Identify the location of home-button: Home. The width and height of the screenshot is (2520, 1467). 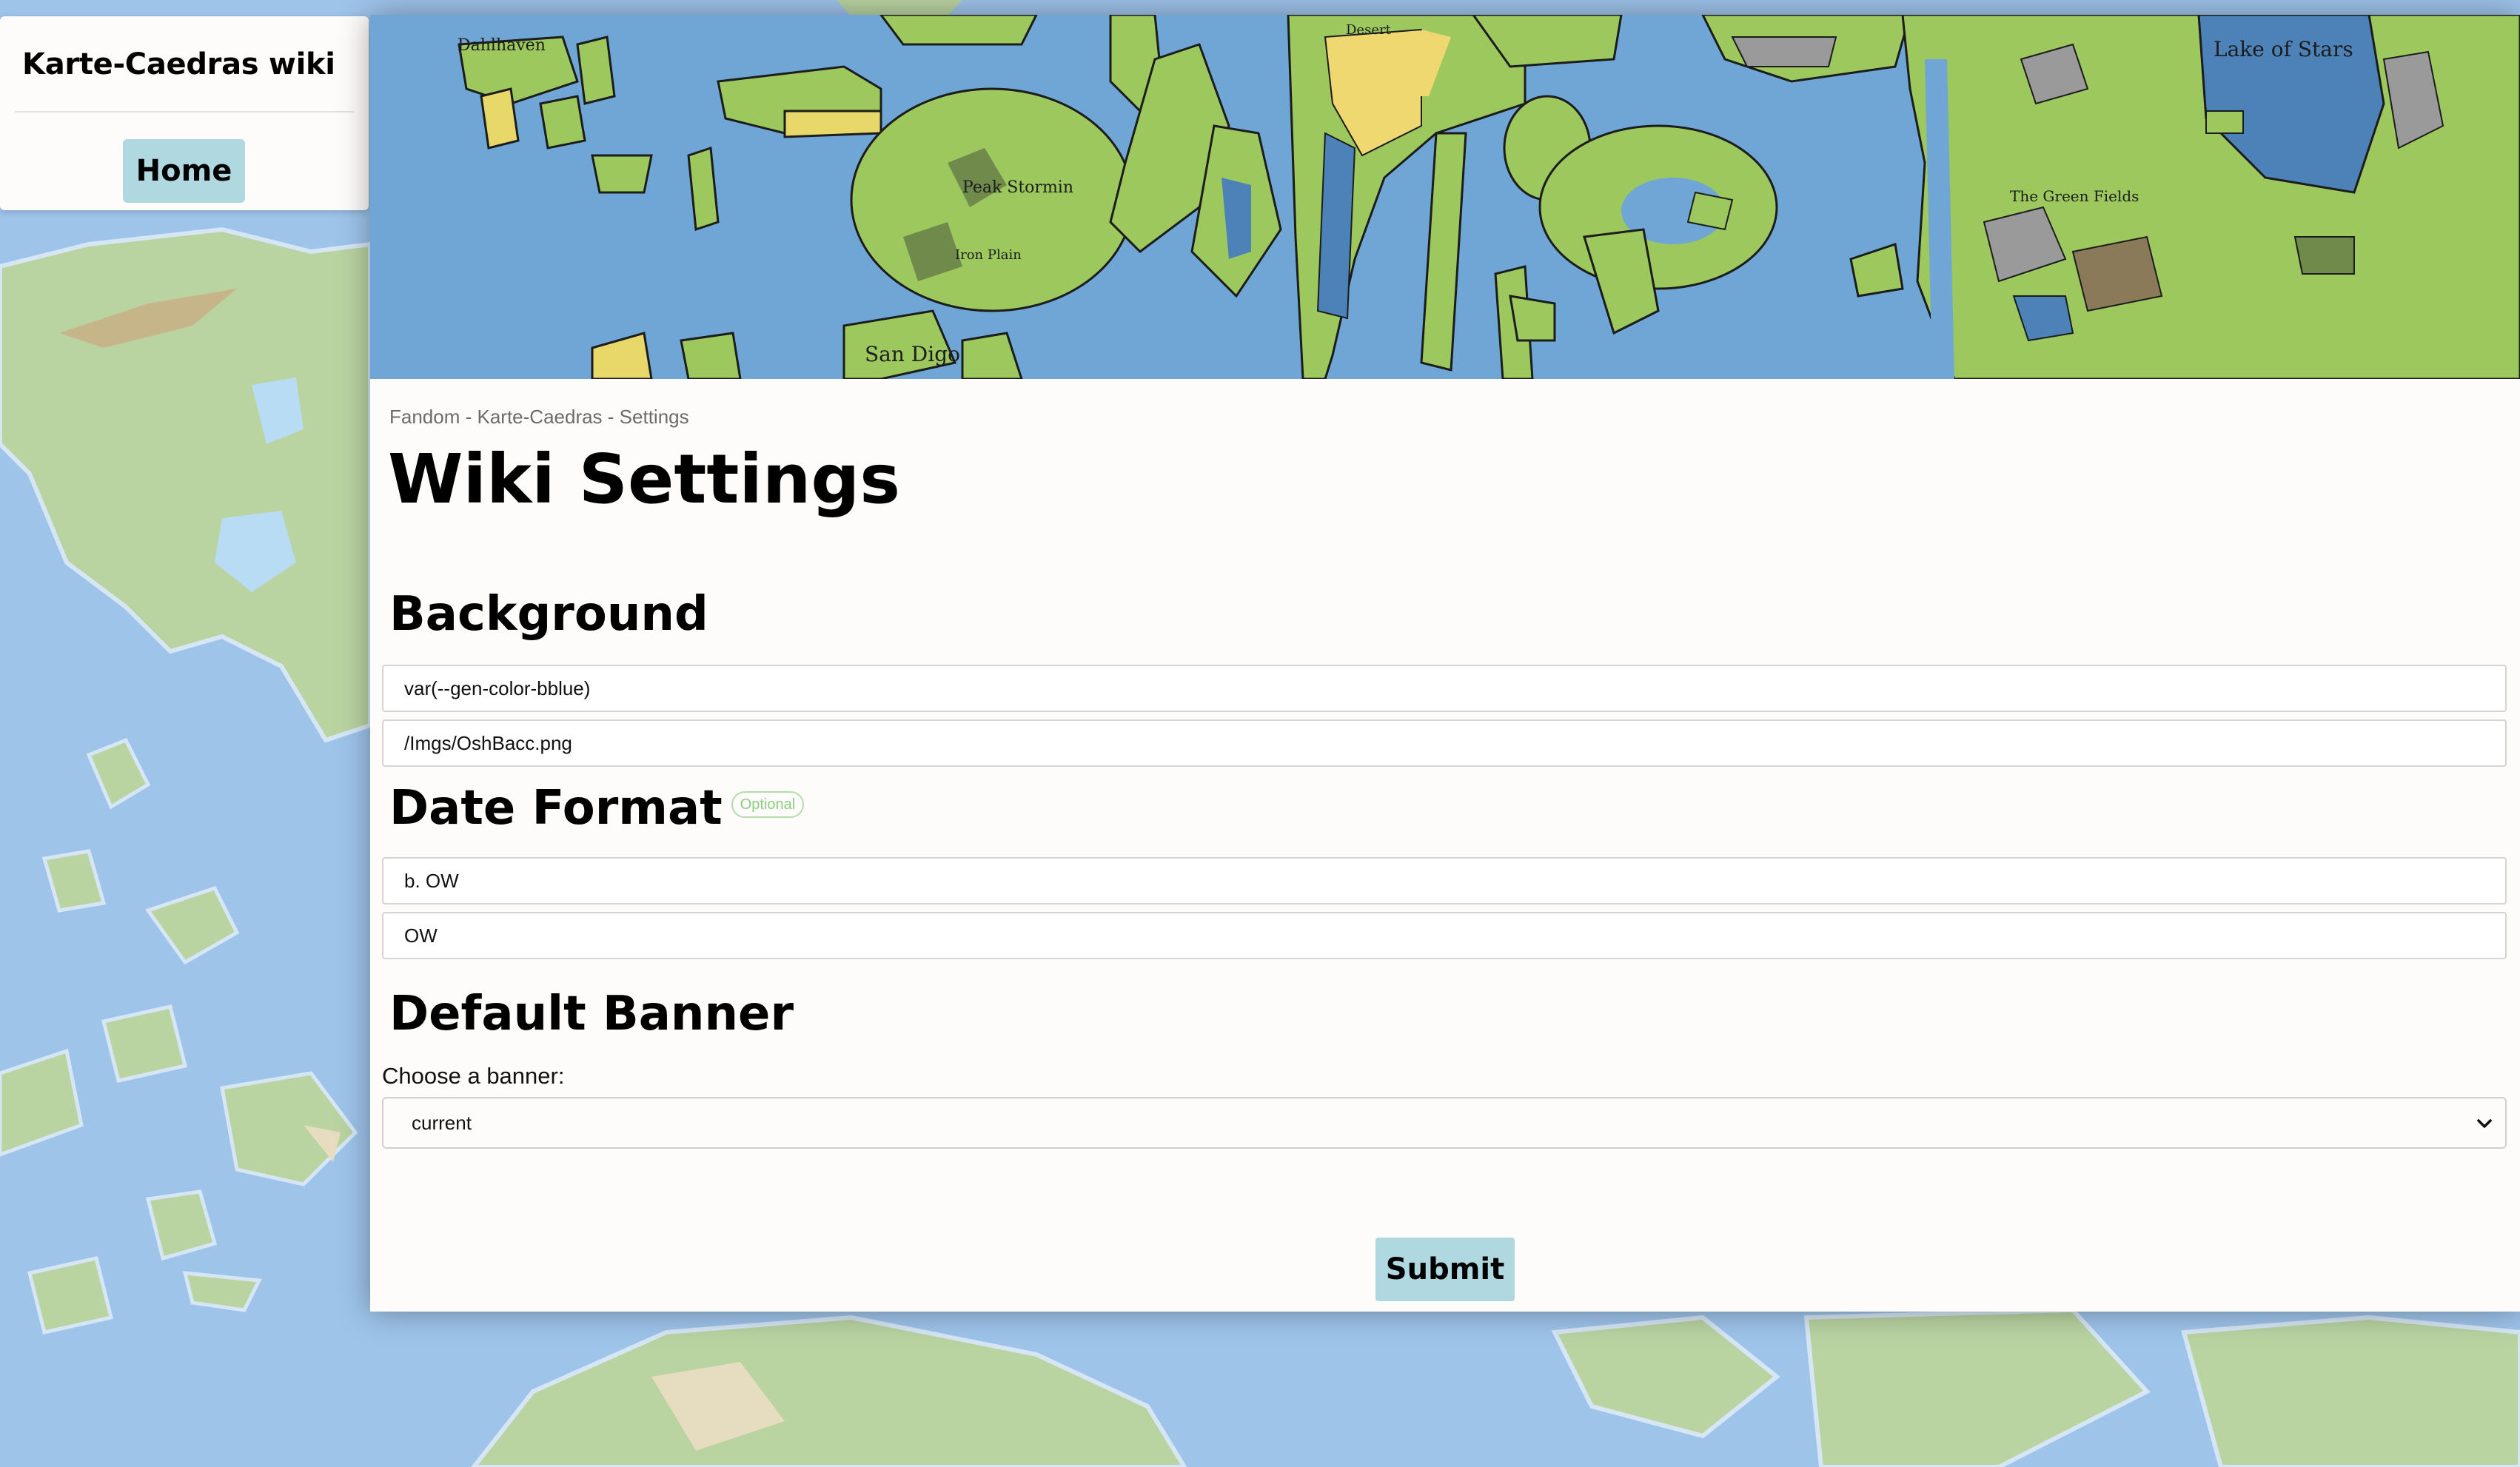
(184, 171).